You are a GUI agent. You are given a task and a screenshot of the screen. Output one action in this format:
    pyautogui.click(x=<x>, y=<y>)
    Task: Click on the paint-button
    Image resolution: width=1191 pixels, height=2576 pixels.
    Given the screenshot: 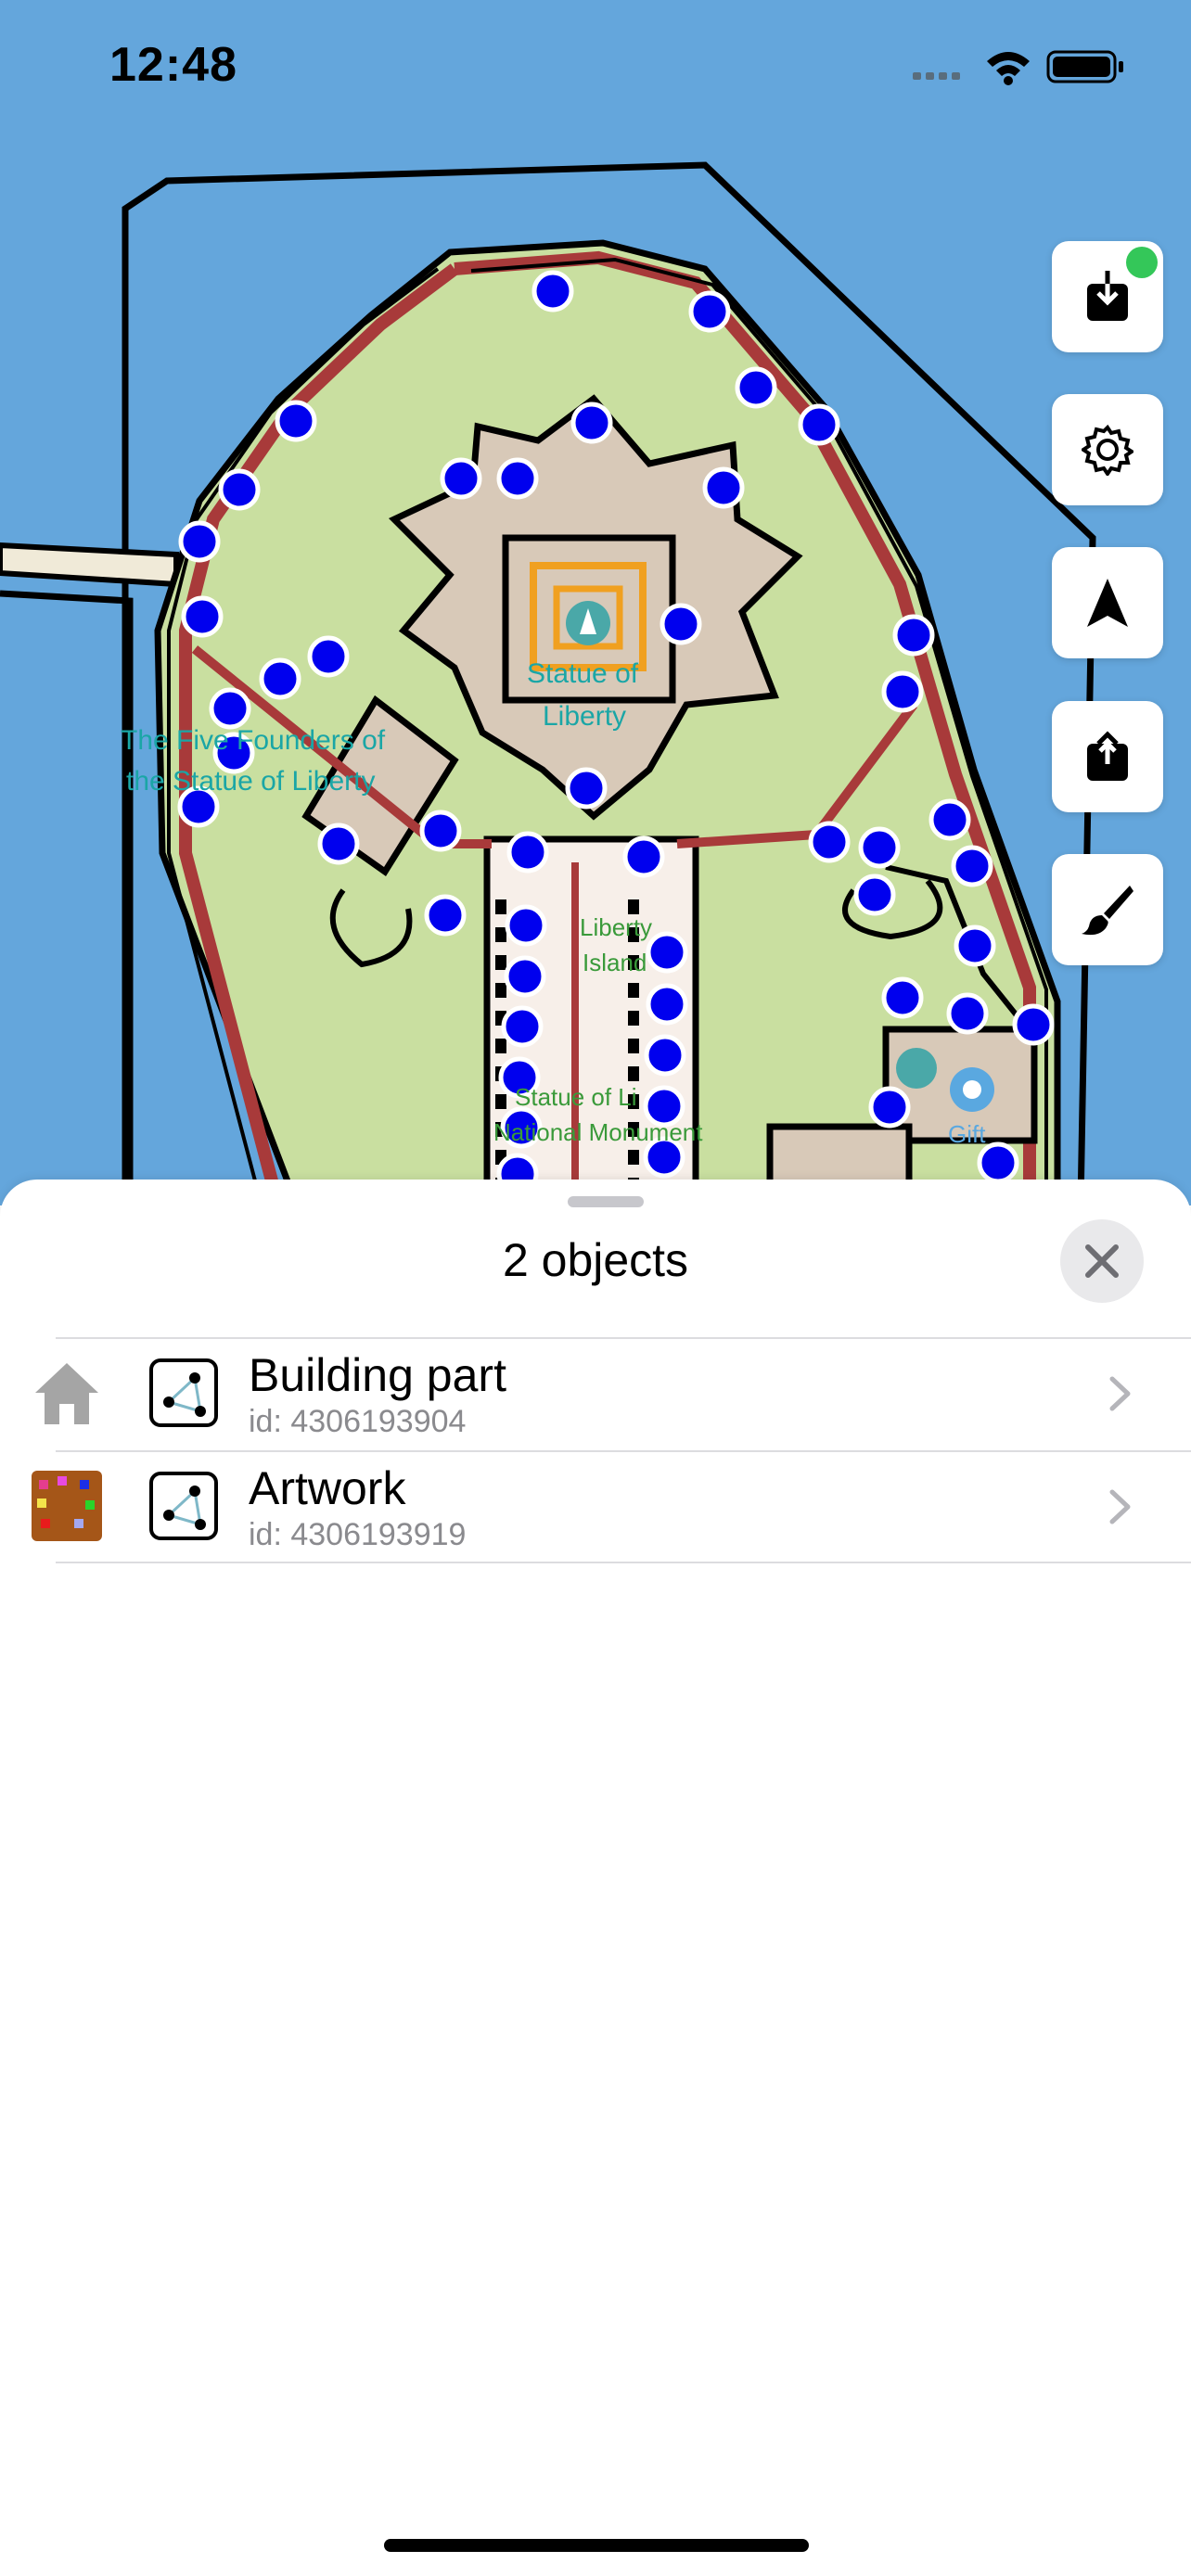 What is the action you would take?
    pyautogui.click(x=1107, y=910)
    